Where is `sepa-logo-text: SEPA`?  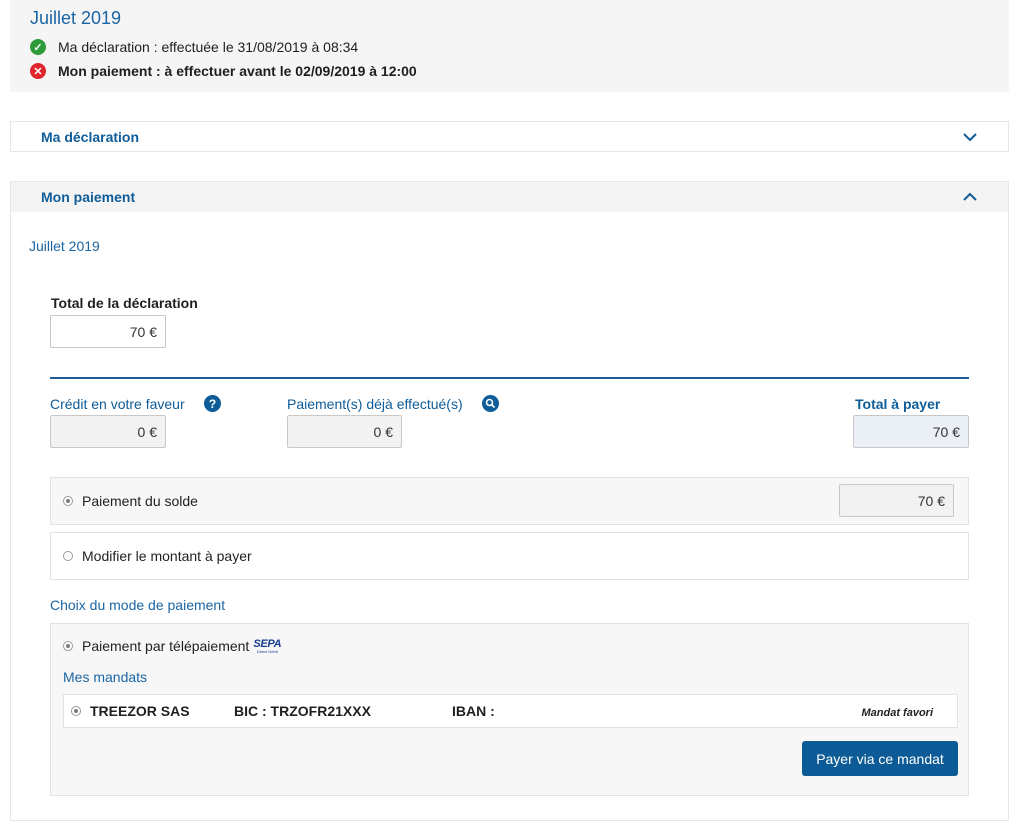 sepa-logo-text: SEPA is located at coordinates (267, 643).